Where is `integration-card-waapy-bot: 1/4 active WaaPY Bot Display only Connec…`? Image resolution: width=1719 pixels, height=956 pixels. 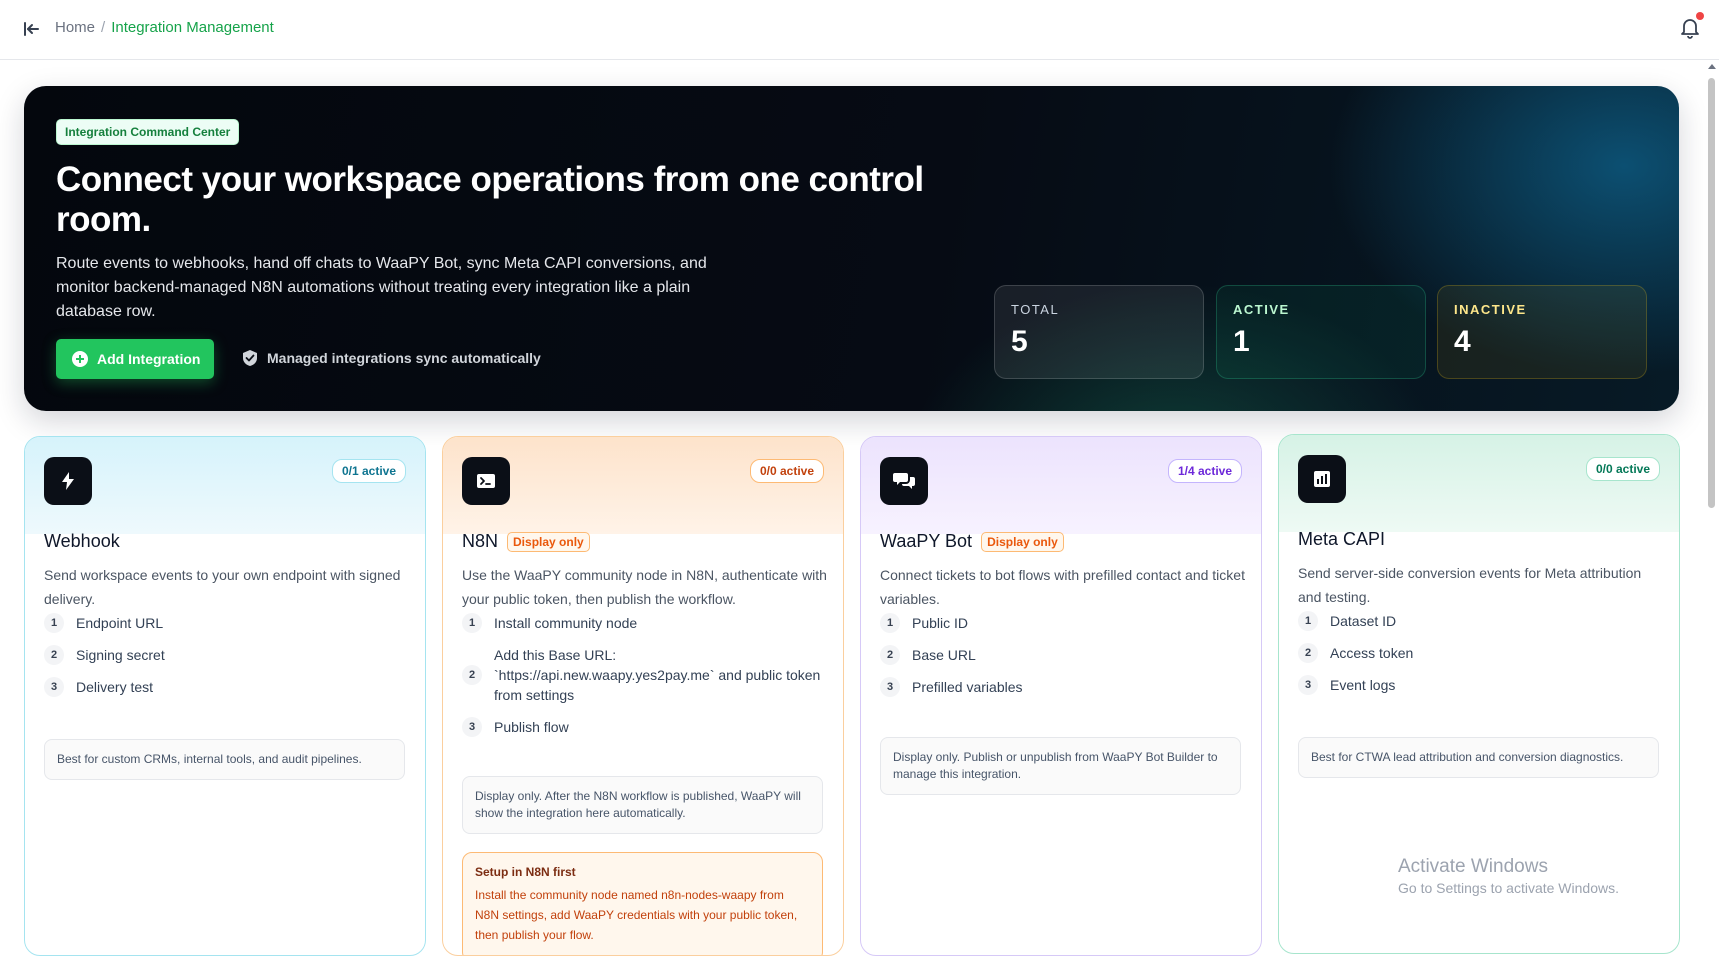
integration-card-waapy-bot: 1/4 active WaaPY Bot Display only Connec… is located at coordinates (1061, 696).